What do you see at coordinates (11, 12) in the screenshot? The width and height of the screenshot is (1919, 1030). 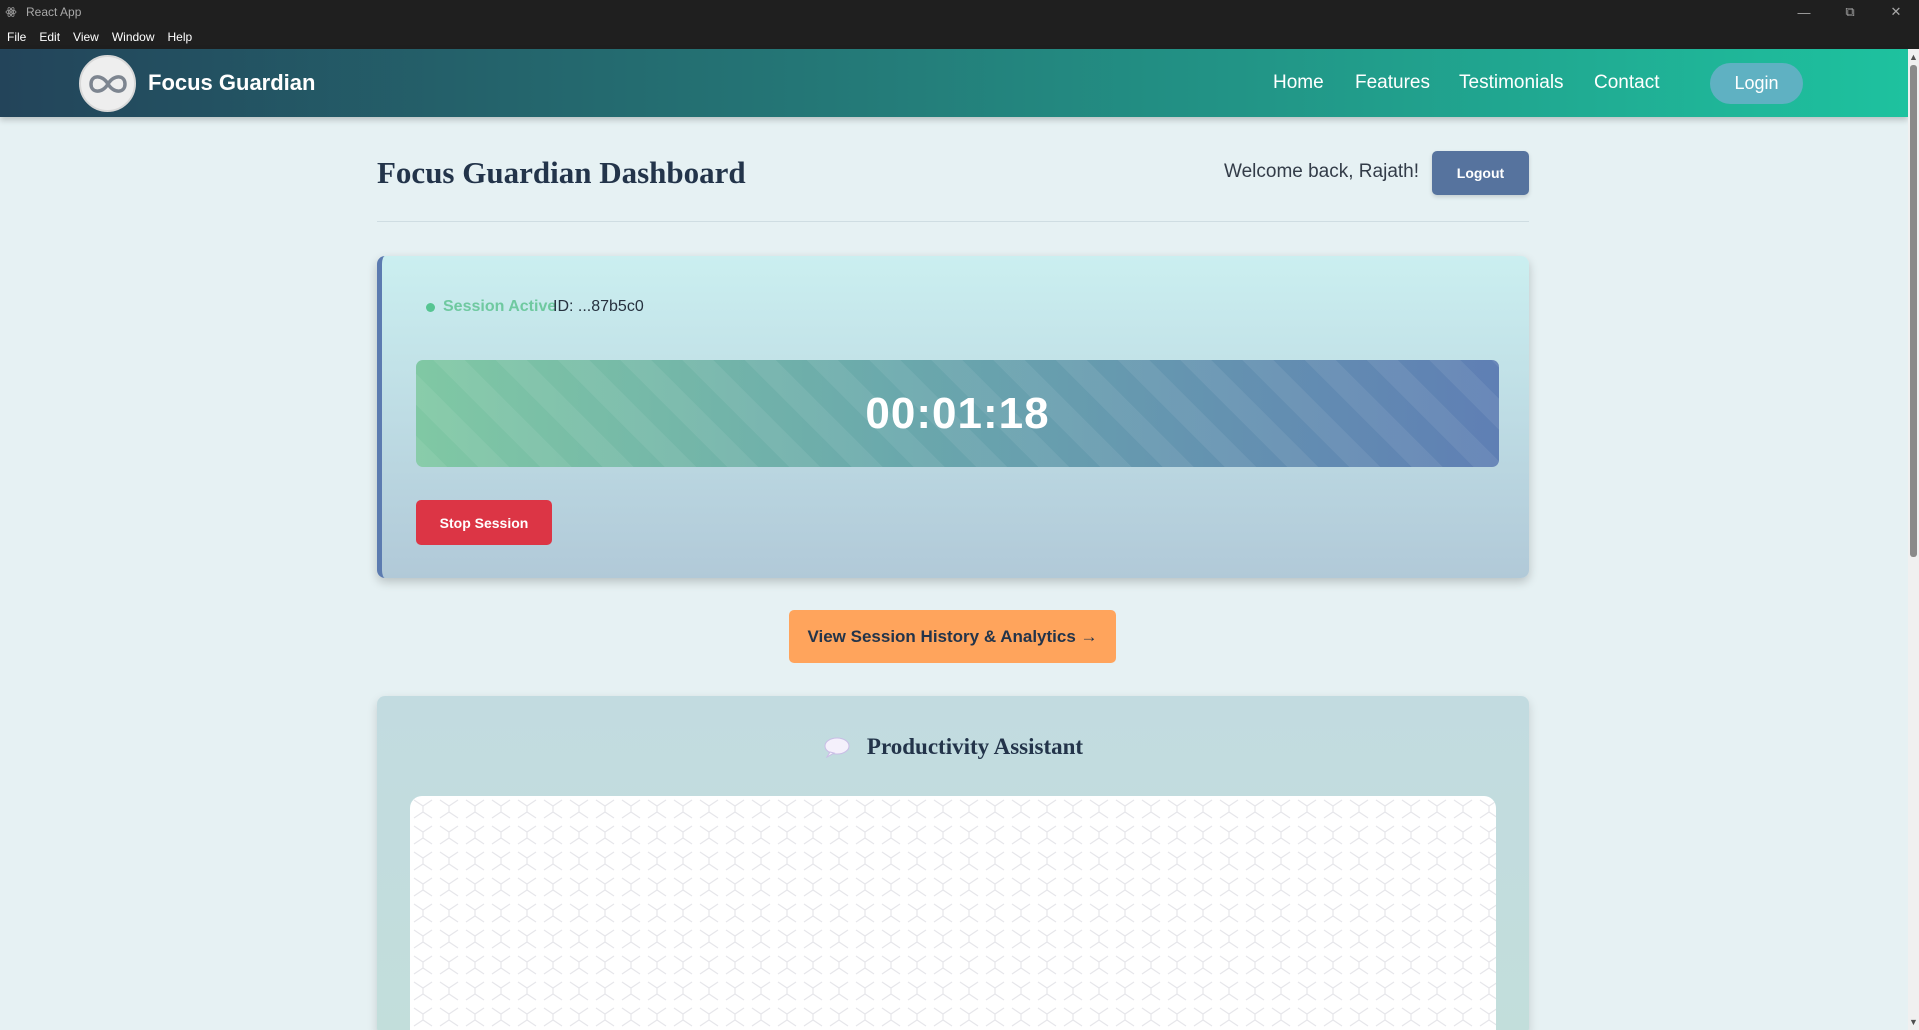 I see `react-logo-icon` at bounding box center [11, 12].